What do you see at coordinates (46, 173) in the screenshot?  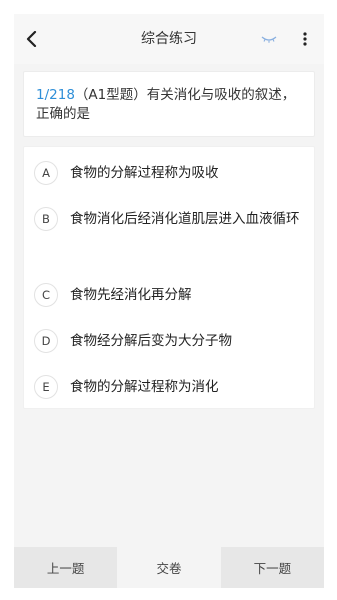 I see `option-letter: A` at bounding box center [46, 173].